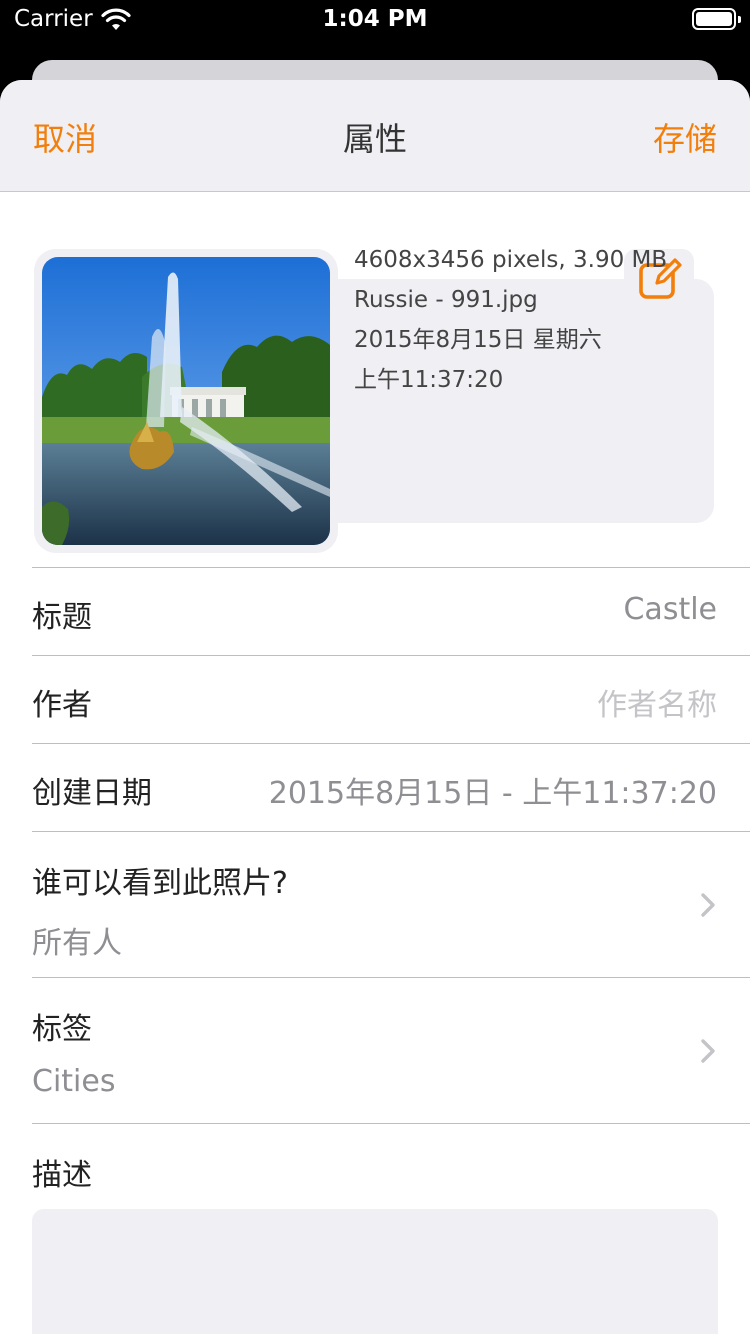 This screenshot has height=1334, width=750. What do you see at coordinates (670, 609) in the screenshot?
I see `title-value: Castle` at bounding box center [670, 609].